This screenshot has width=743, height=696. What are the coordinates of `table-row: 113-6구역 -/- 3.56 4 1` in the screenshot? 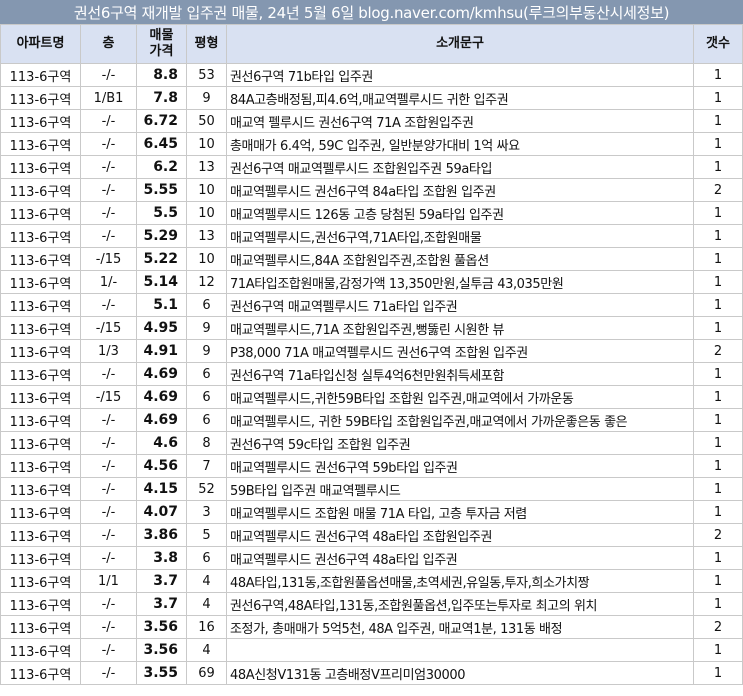 It's located at (371, 650).